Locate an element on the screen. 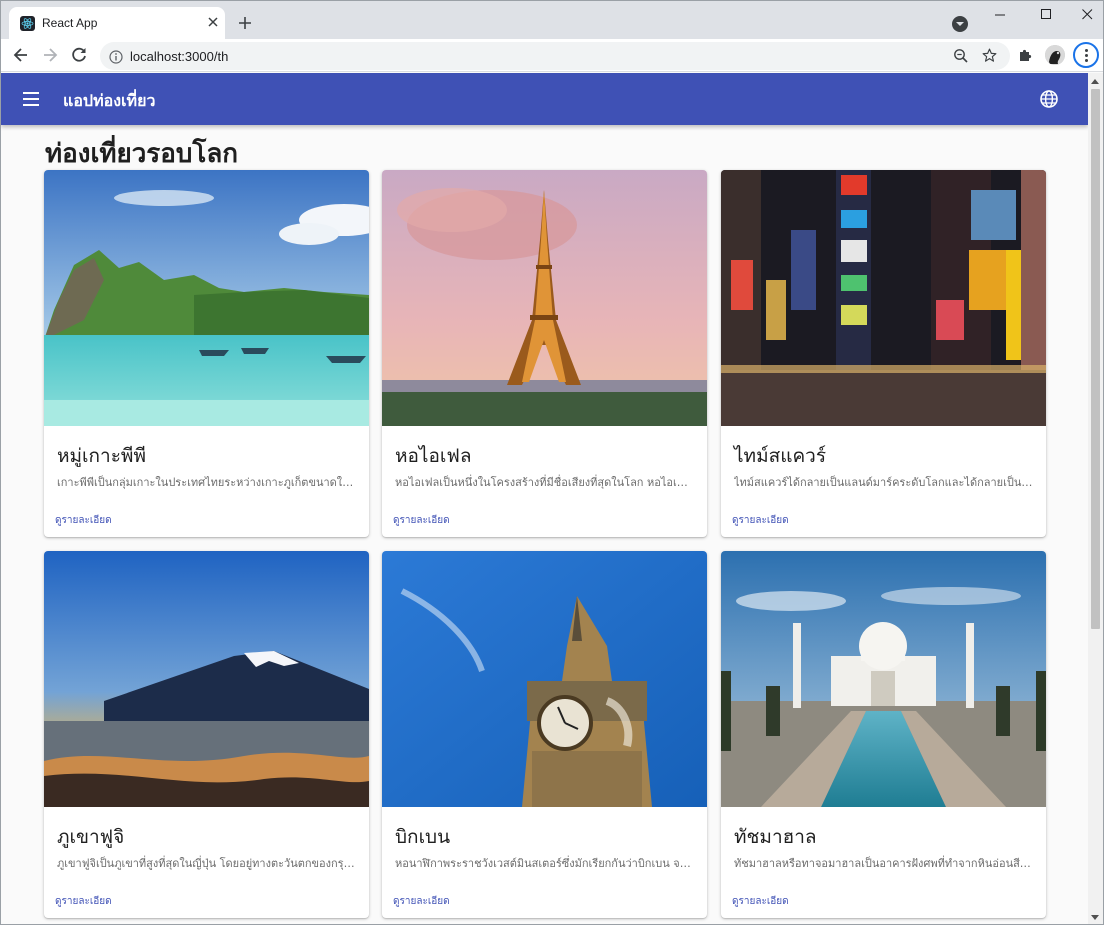 This screenshot has height=925, width=1104. taj-mahal-image is located at coordinates (883, 679).